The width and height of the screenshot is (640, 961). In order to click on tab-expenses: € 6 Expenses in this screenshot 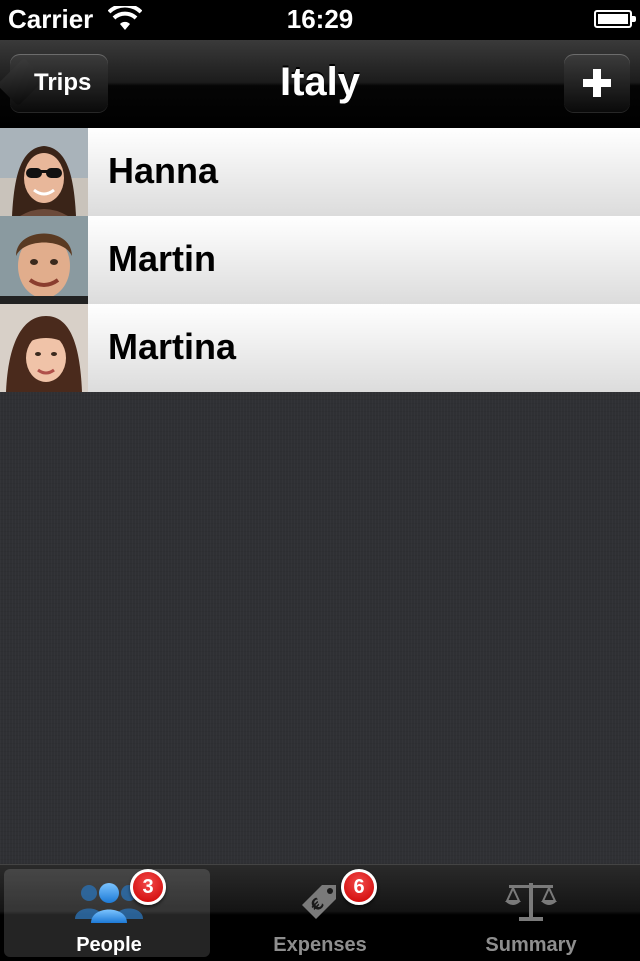, I will do `click(320, 913)`.